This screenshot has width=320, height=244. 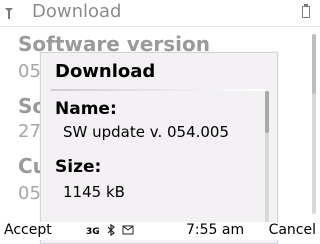 I want to click on window-title: Download, so click(x=77, y=11).